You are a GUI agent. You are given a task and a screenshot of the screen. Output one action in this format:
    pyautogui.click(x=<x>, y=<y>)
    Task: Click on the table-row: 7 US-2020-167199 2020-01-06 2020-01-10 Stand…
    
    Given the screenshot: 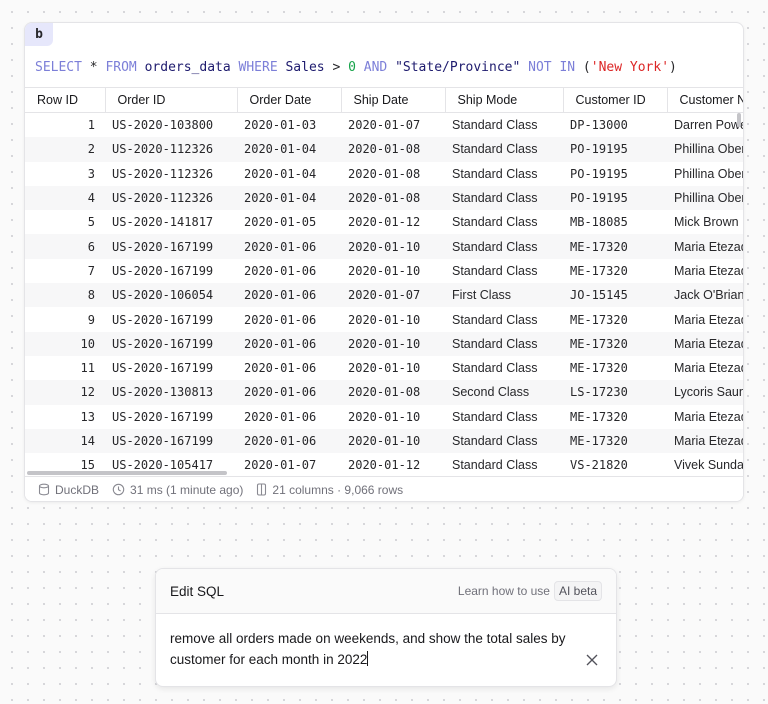 What is the action you would take?
    pyautogui.click(x=384, y=271)
    